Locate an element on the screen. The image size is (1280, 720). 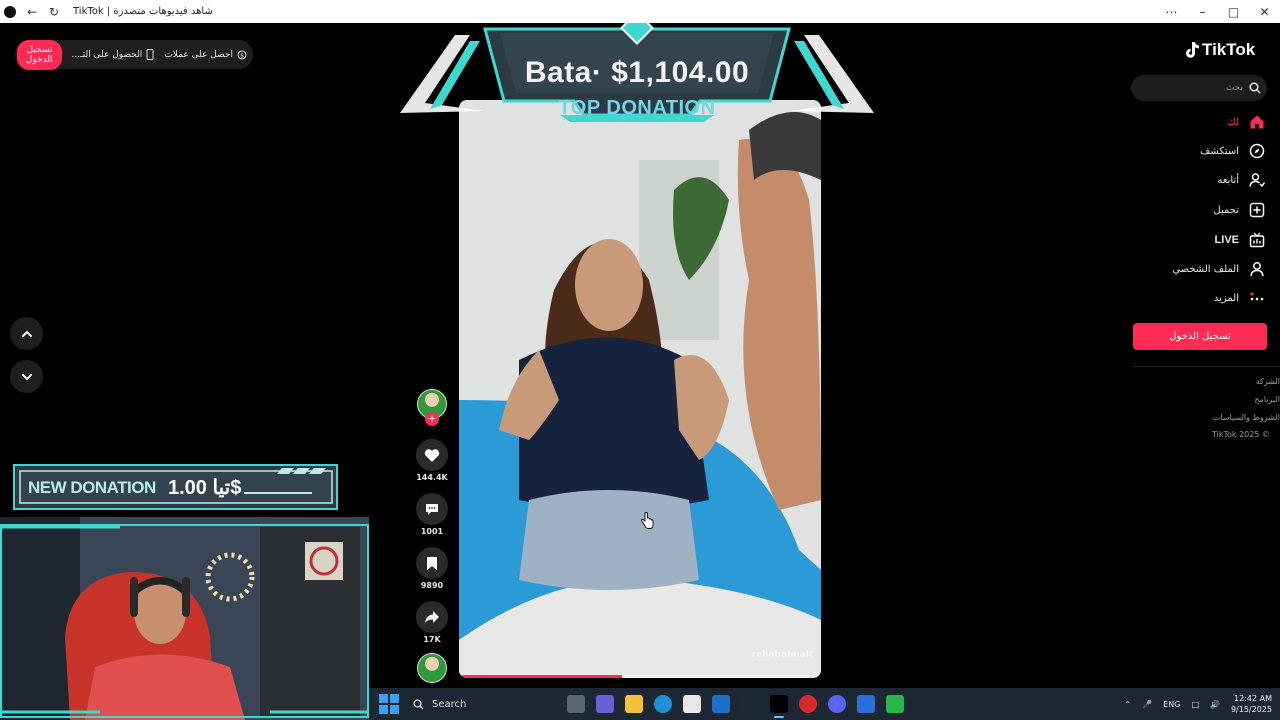
tray-overflow-icon: ⌃ is located at coordinates (1128, 704).